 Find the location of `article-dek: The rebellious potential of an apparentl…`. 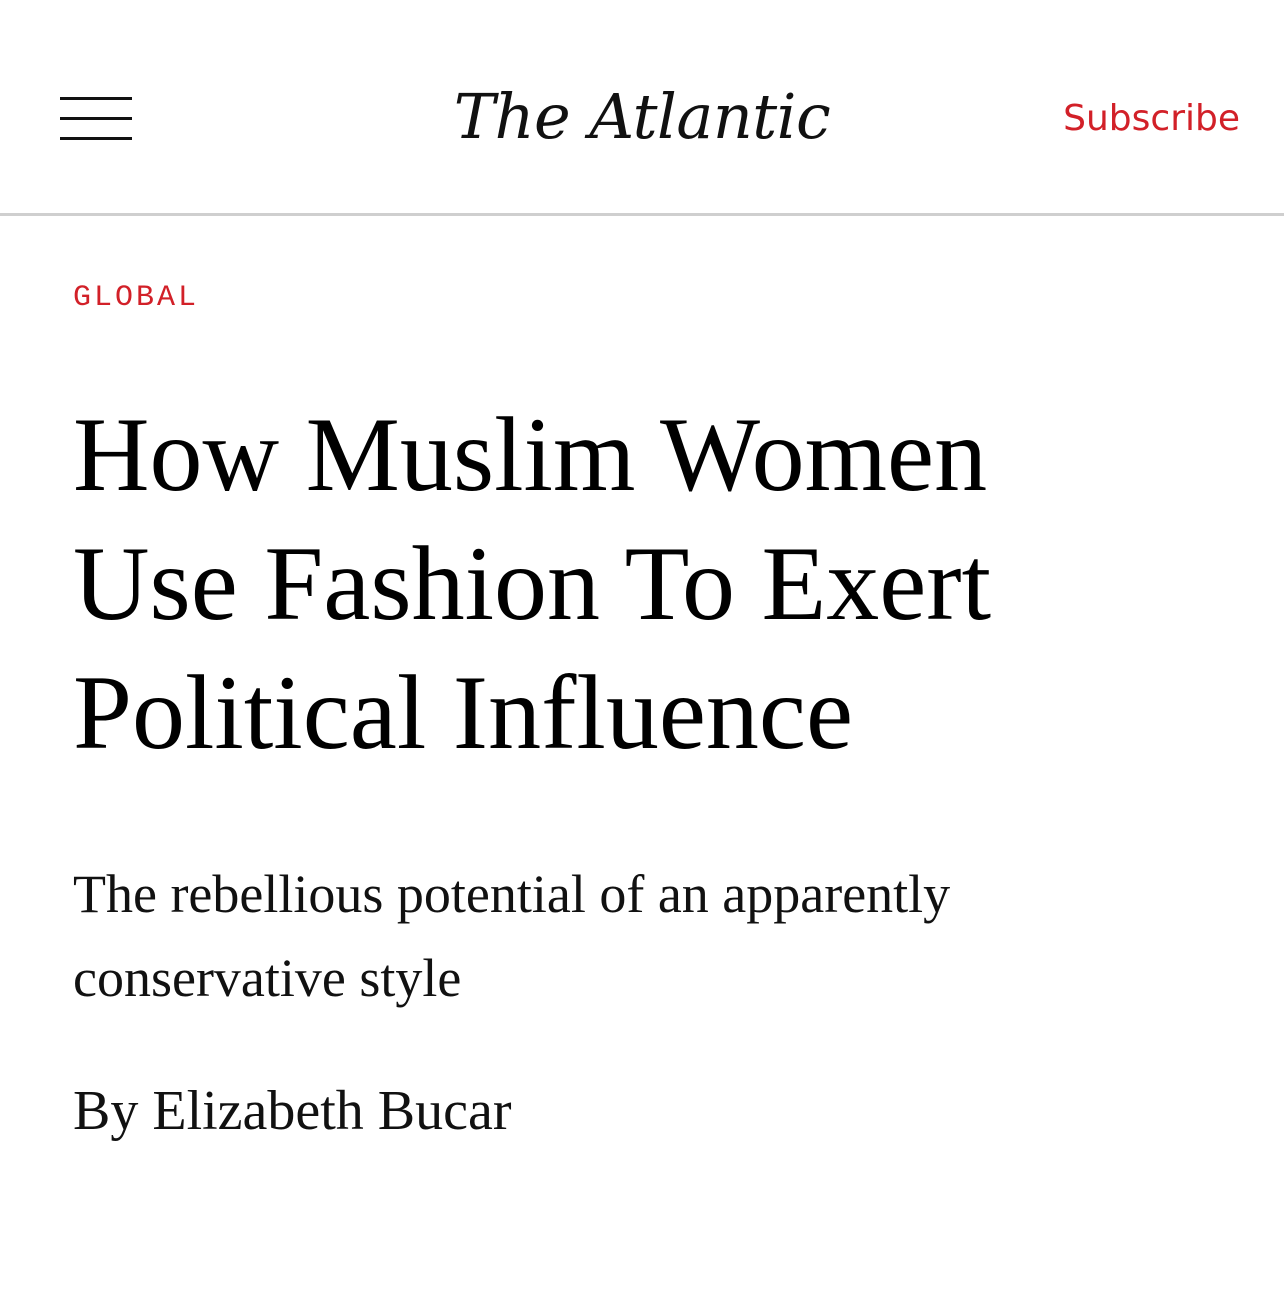

article-dek: The rebellious potential of an apparentl… is located at coordinates (643, 936).